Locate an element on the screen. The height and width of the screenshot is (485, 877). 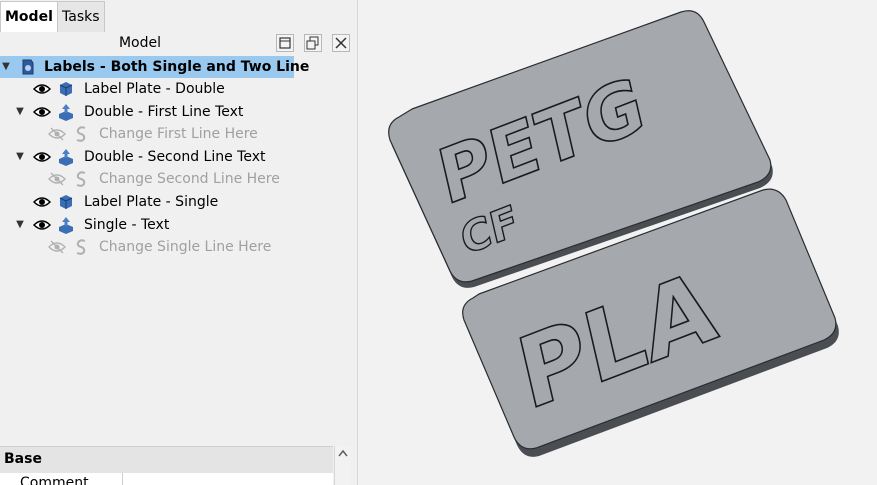
tree-item-double-second-line: ▼ Double - Second Line Text is located at coordinates (170, 157).